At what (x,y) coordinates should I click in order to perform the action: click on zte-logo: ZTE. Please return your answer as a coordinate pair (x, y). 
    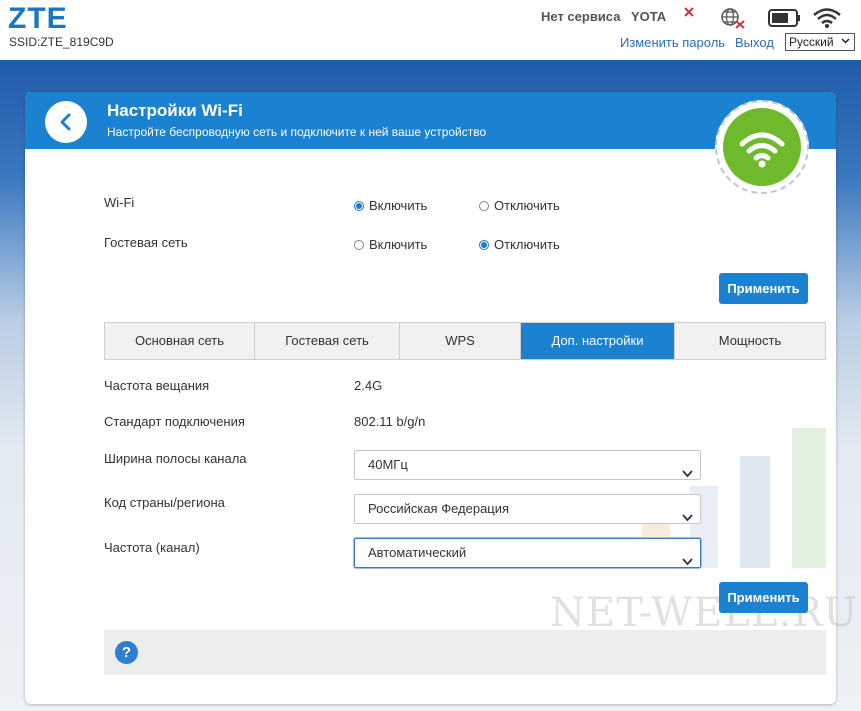
    Looking at the image, I should click on (38, 18).